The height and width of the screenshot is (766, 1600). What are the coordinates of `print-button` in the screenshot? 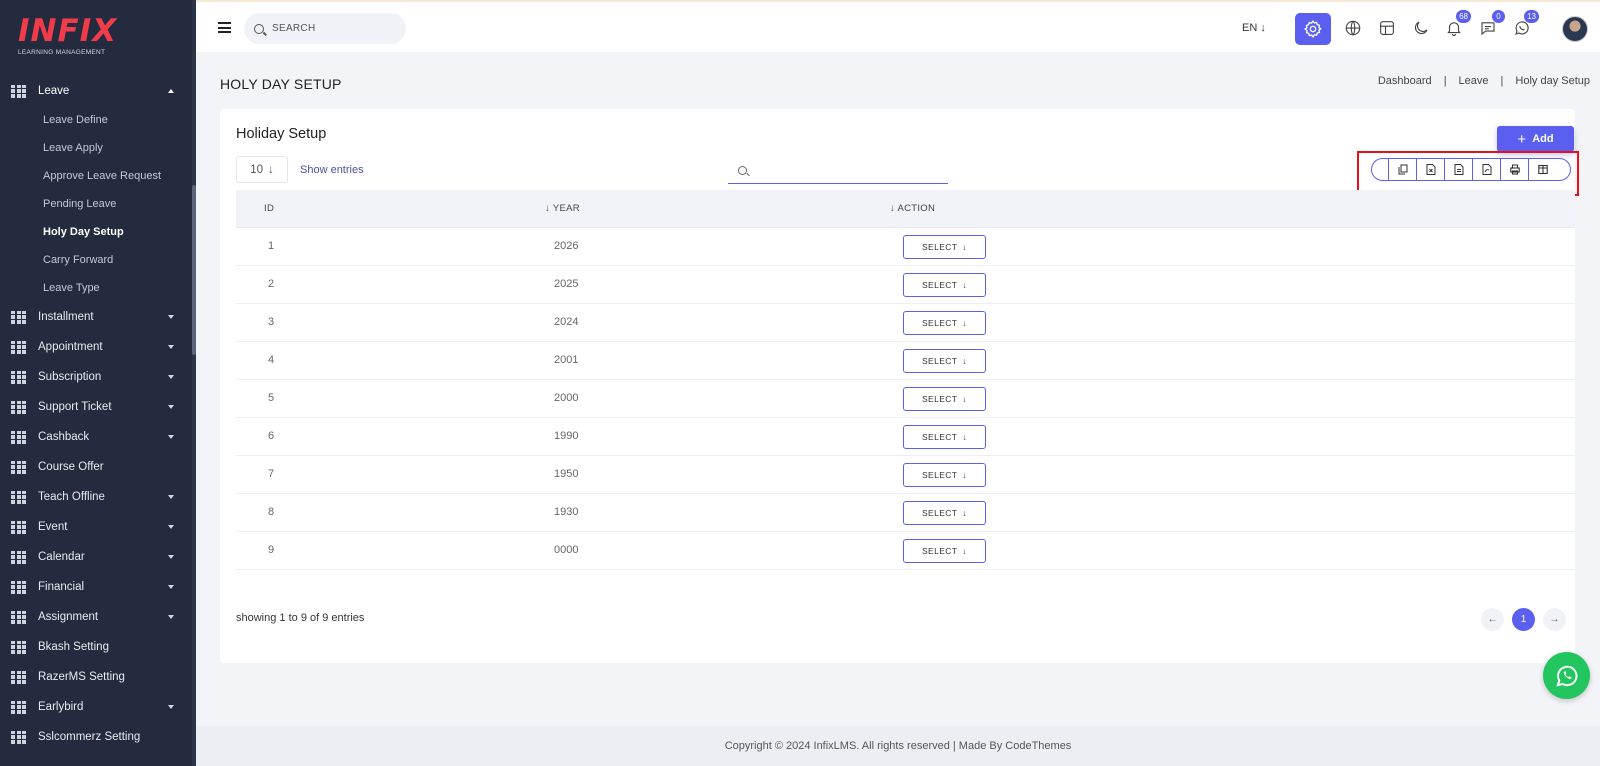 It's located at (1514, 169).